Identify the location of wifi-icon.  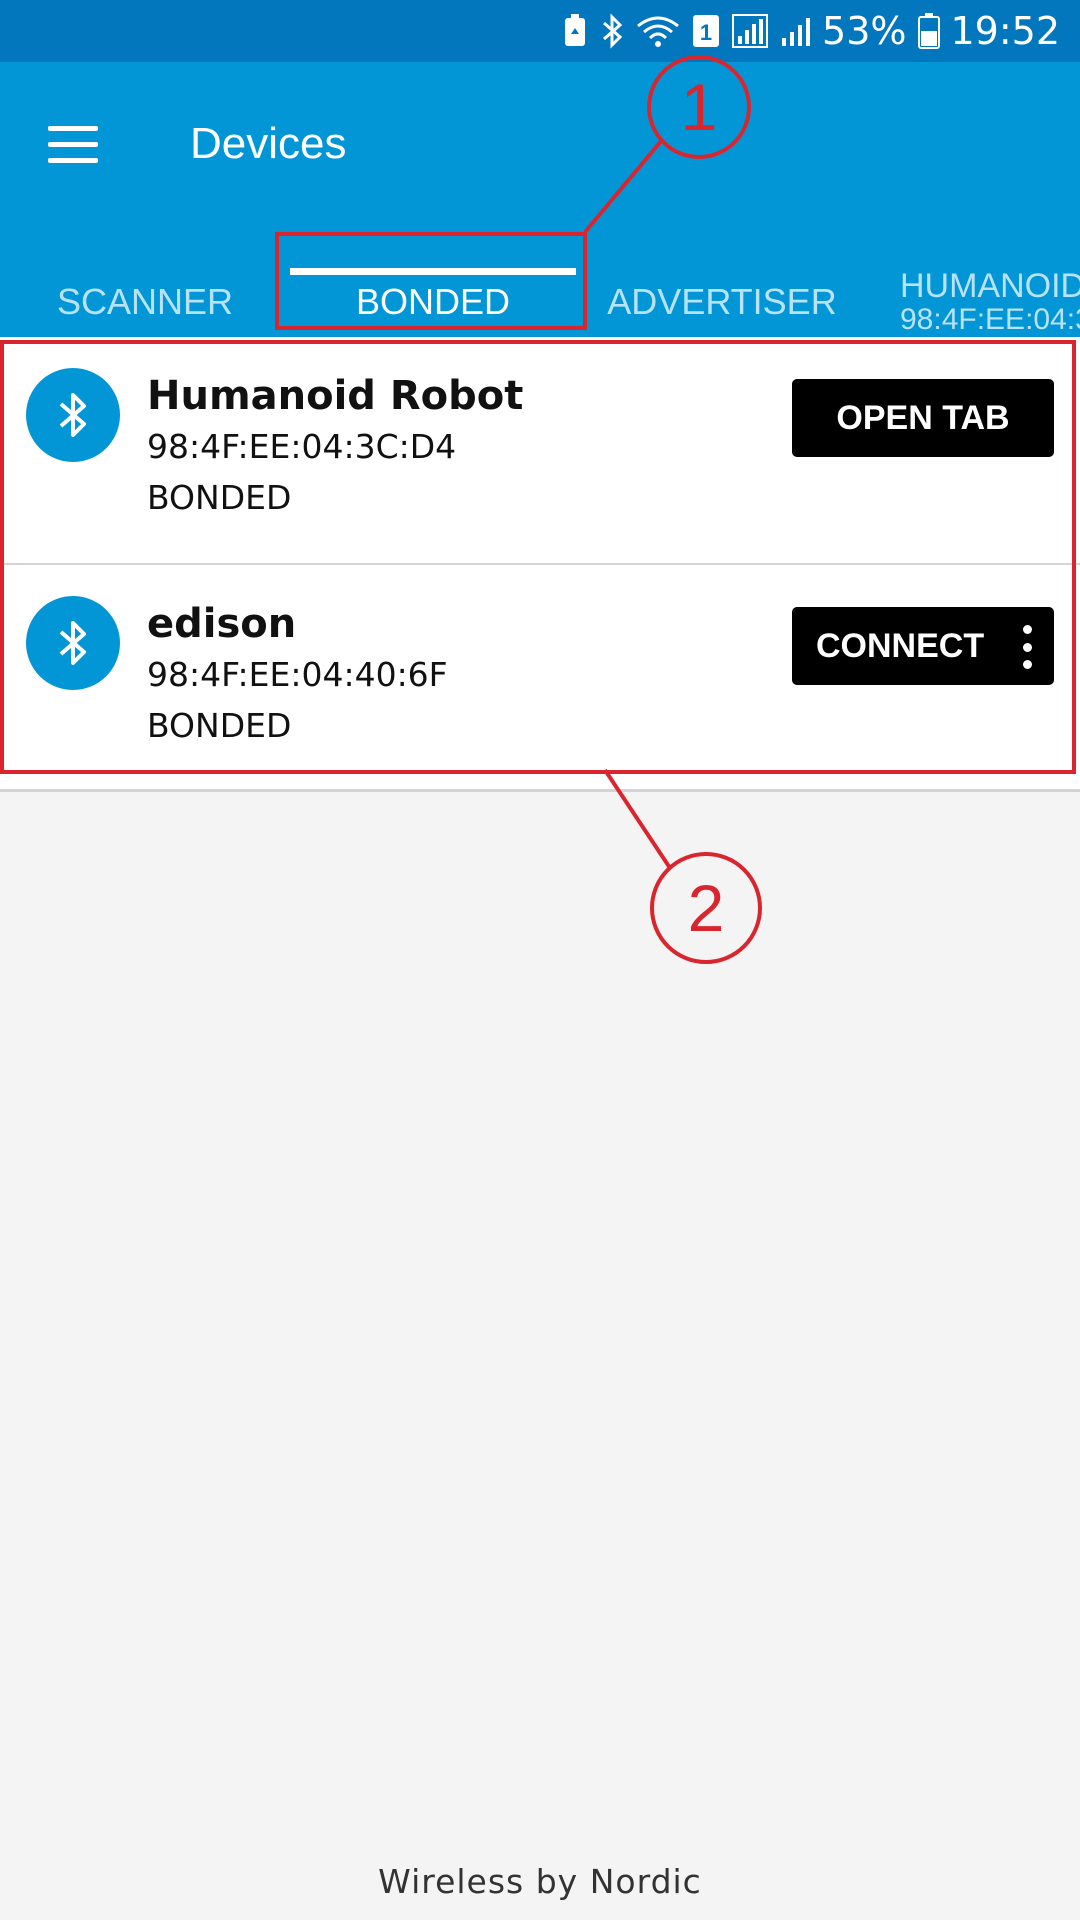
(658, 31).